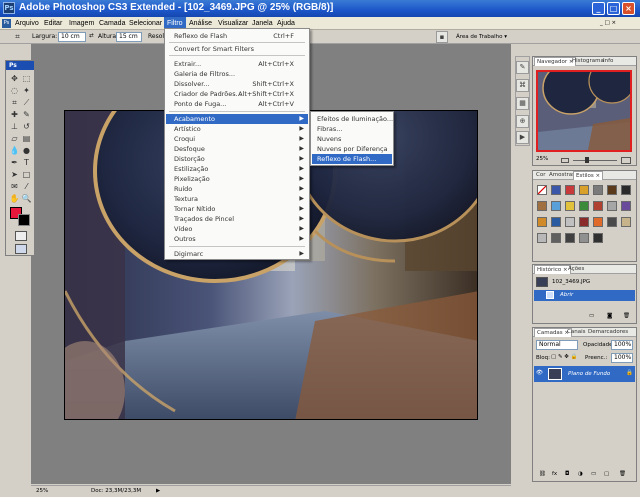 The width and height of the screenshot is (640, 497). Describe the element at coordinates (237, 36) in the screenshot. I see `filter-last-flash-reflection: Reflexo de Flash Ctrl+F` at that location.